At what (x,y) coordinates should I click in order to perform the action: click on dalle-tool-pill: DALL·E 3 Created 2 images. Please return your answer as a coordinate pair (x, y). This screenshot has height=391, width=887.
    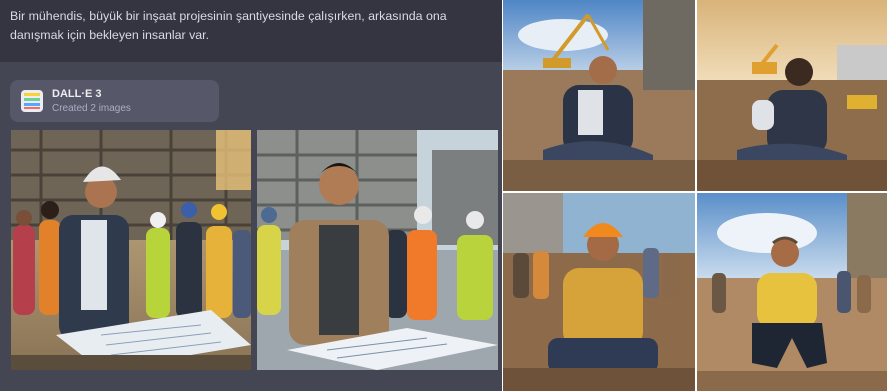
    Looking at the image, I should click on (114, 101).